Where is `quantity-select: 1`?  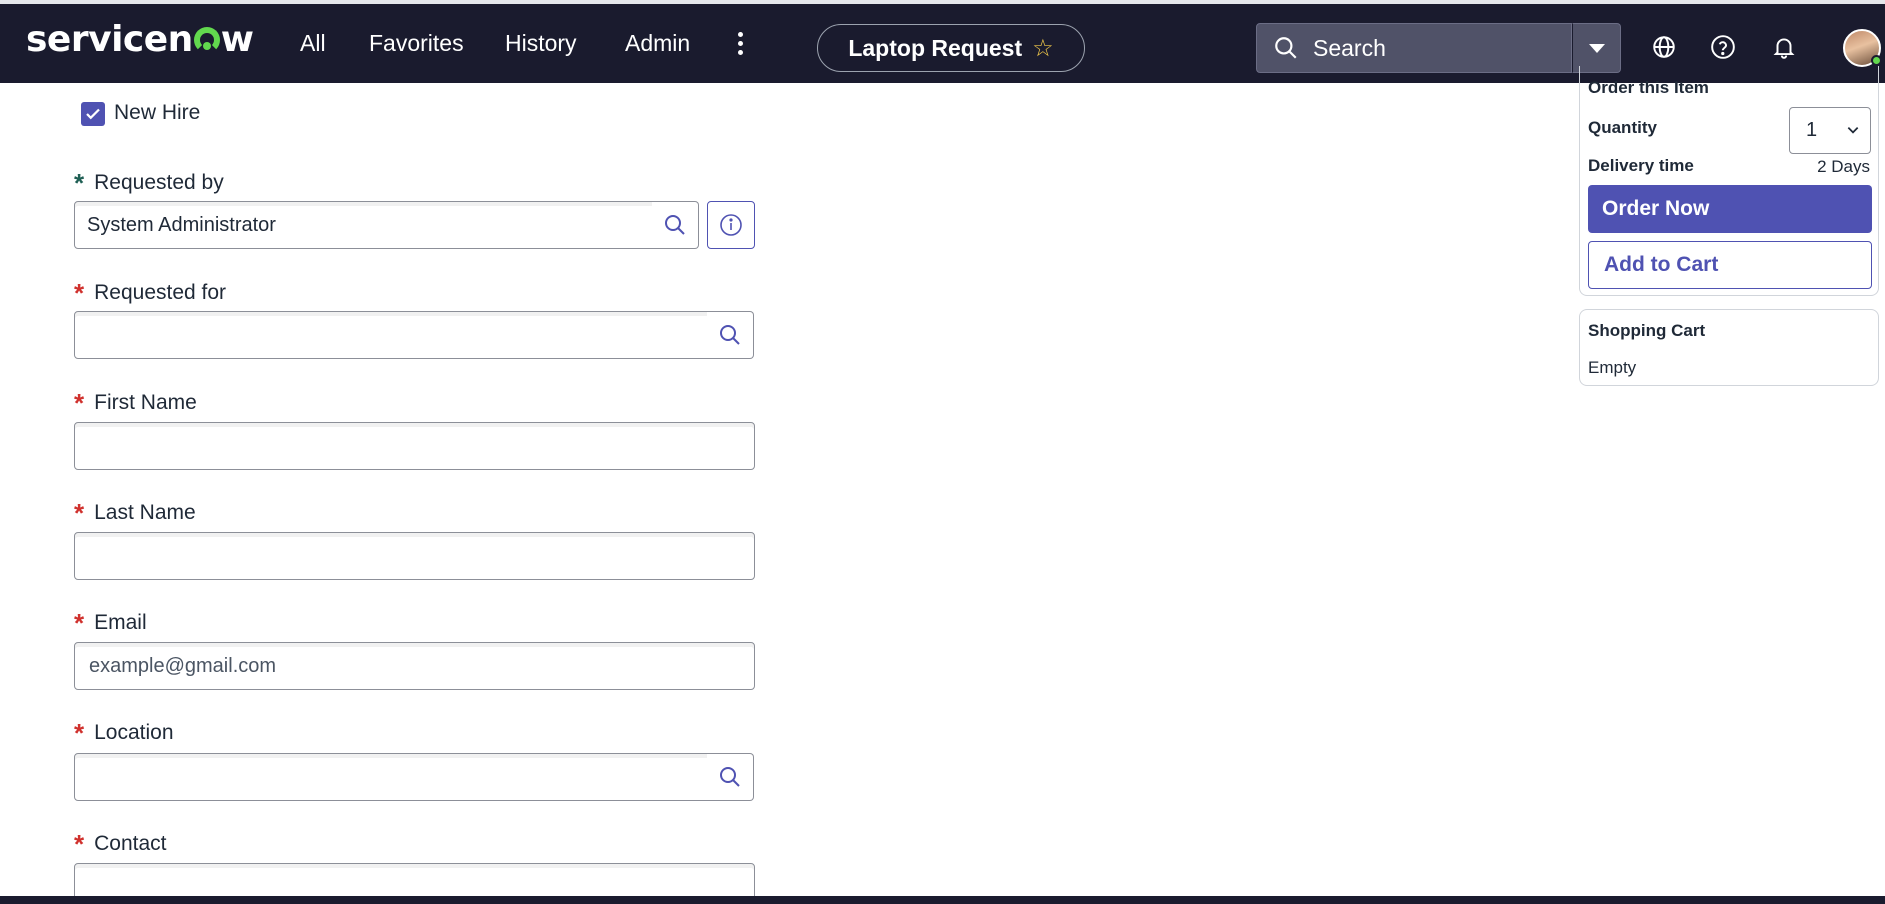 quantity-select: 1 is located at coordinates (1830, 130).